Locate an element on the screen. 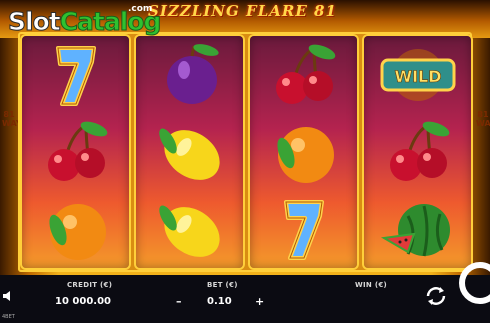 This screenshot has height=323, width=490. slotcatalog-watermark: SlotCatalog .com is located at coordinates (85, 20).